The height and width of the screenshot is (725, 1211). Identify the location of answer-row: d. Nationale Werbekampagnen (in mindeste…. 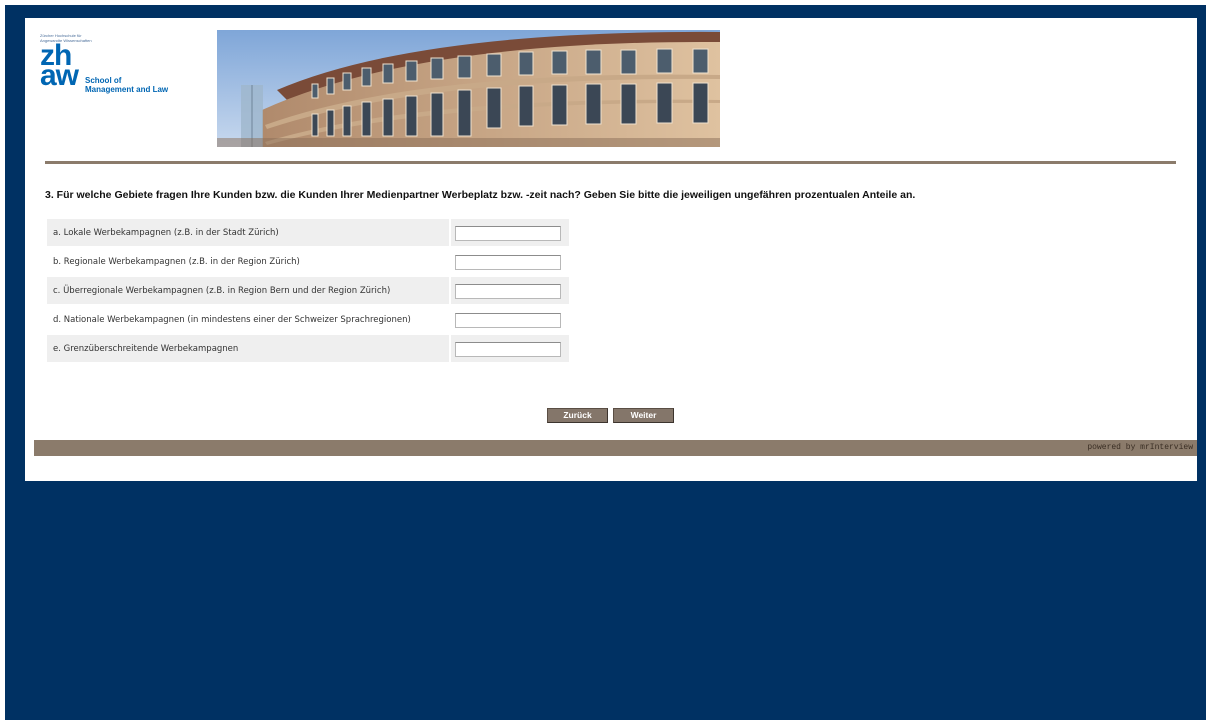
(308, 319).